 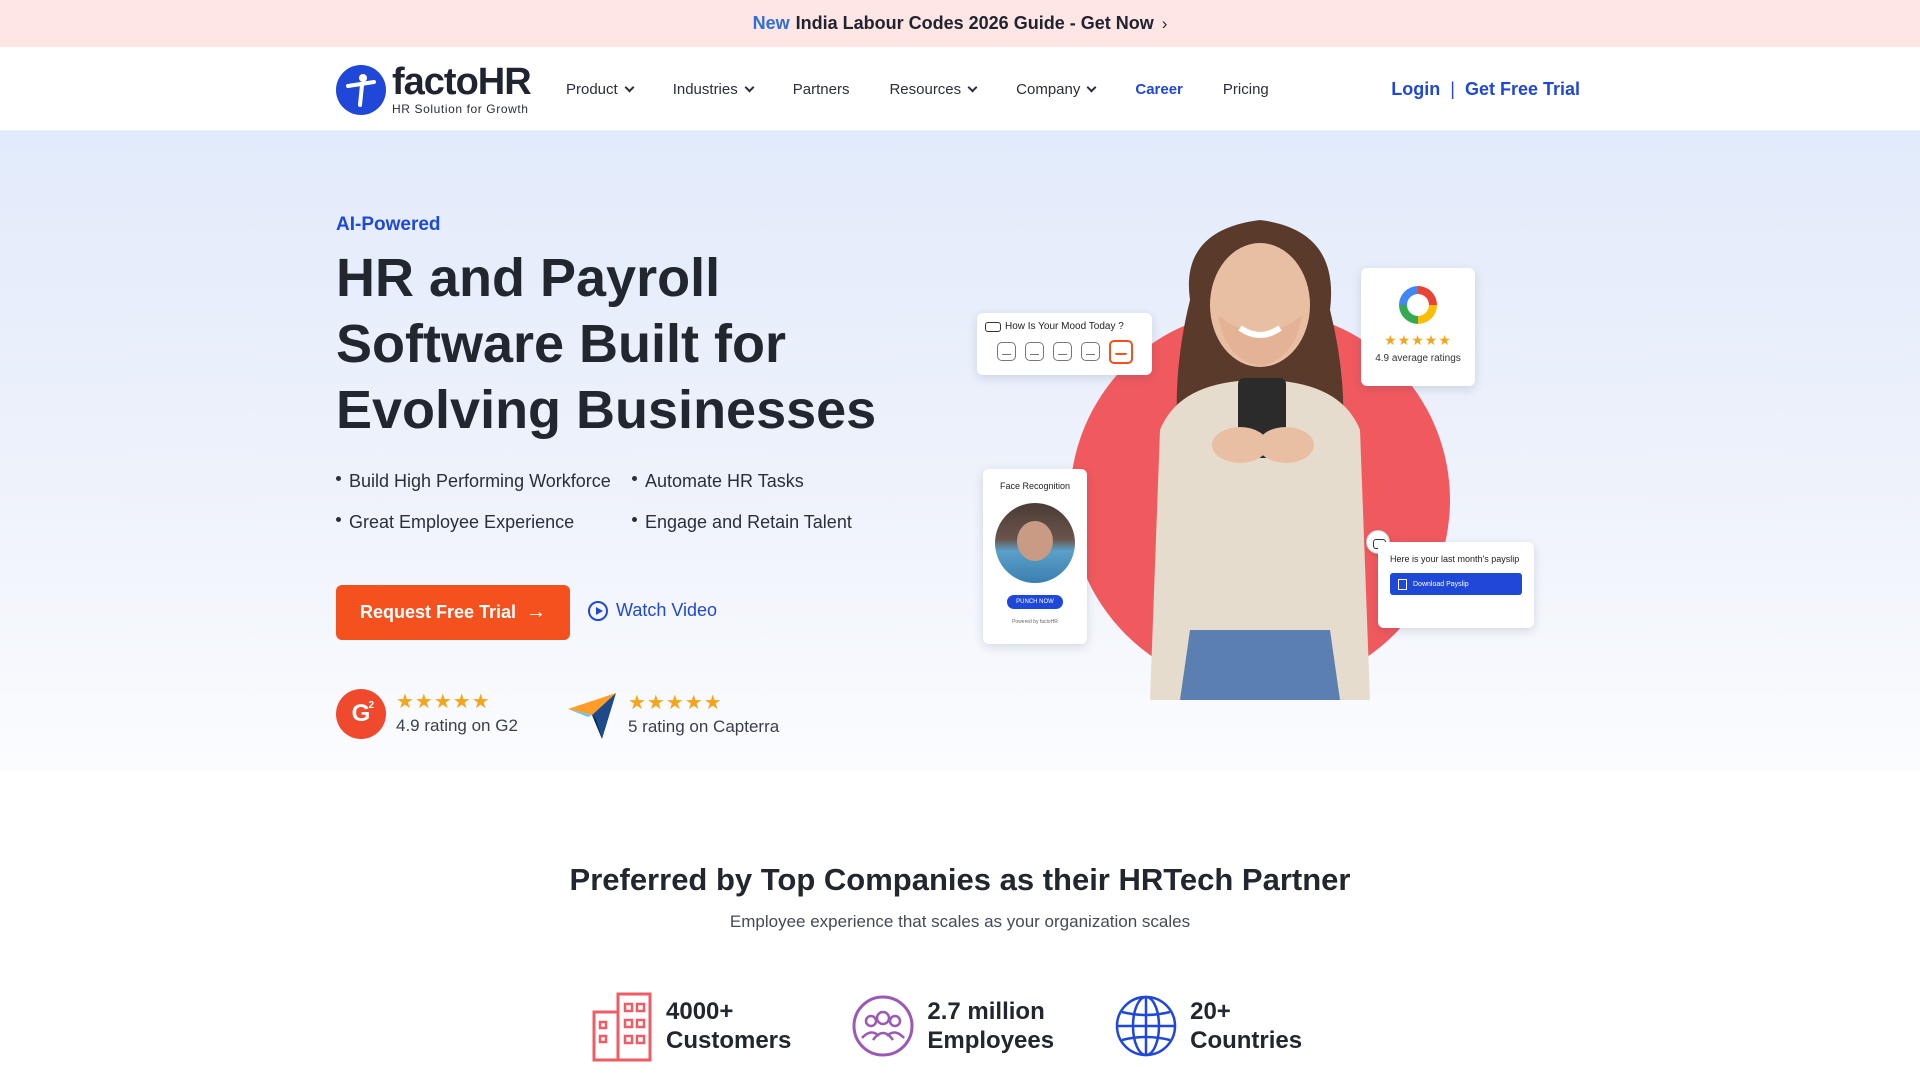 I want to click on nav-industries-label: Industries, so click(x=705, y=89).